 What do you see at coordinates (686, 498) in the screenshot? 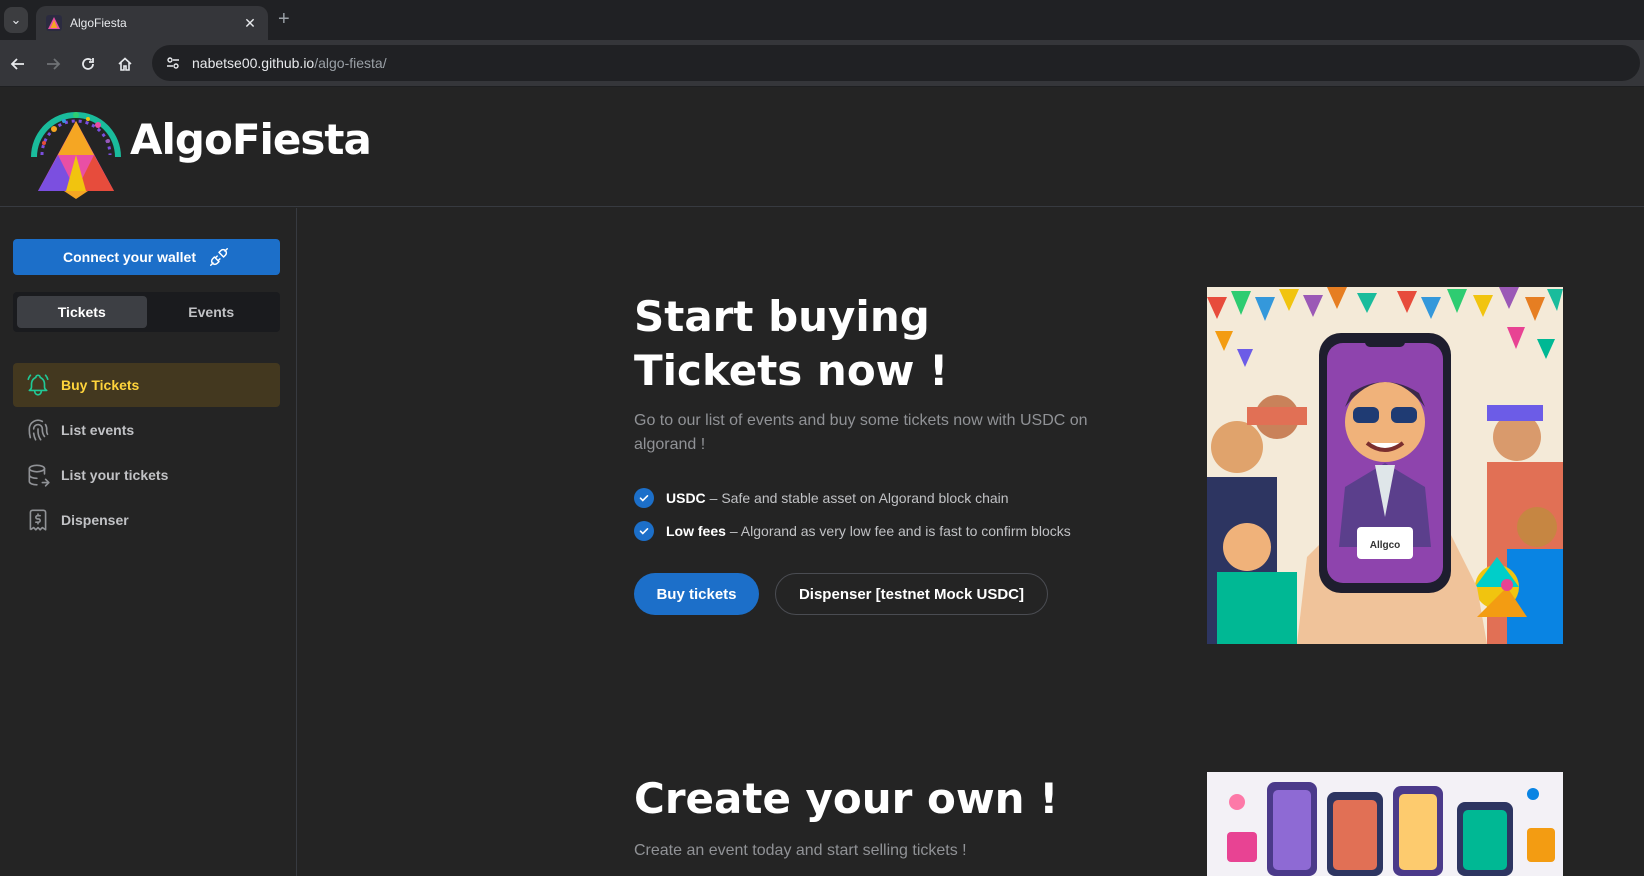
I see `feature-title: USDC` at bounding box center [686, 498].